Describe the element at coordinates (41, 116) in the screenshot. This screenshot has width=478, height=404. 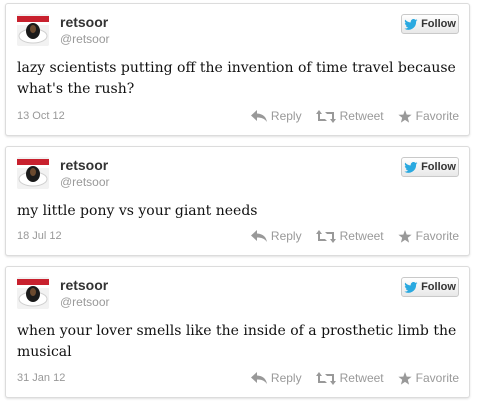
I see `tweet-date: 13 Oct 12` at that location.